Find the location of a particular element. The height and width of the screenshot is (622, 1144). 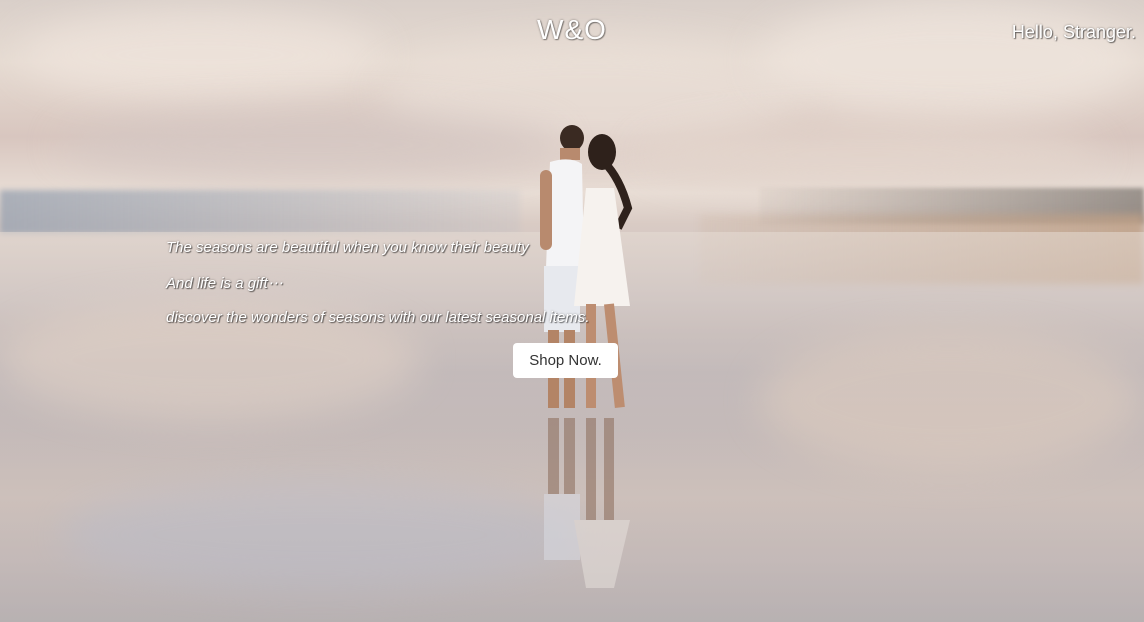

hero-tagline-line-2: And life is a gift⋯ is located at coordinates (224, 283).